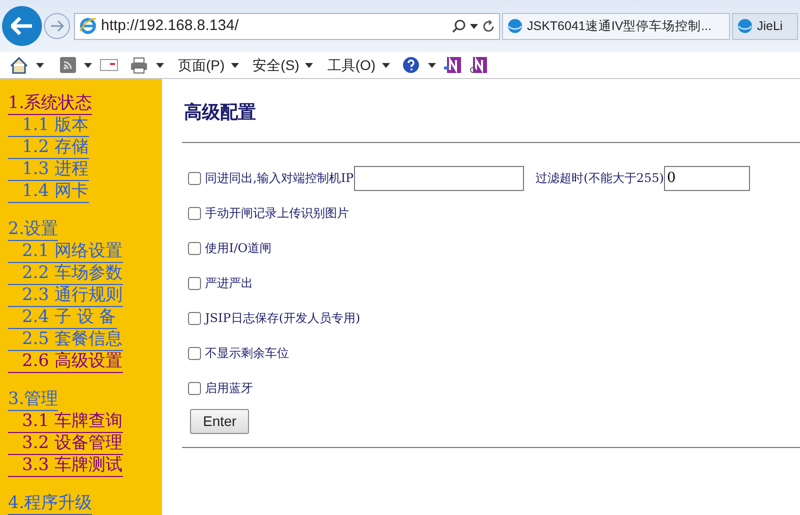 Image resolution: width=800 pixels, height=515 pixels. What do you see at coordinates (88, 26) in the screenshot?
I see `browser-logo-icon` at bounding box center [88, 26].